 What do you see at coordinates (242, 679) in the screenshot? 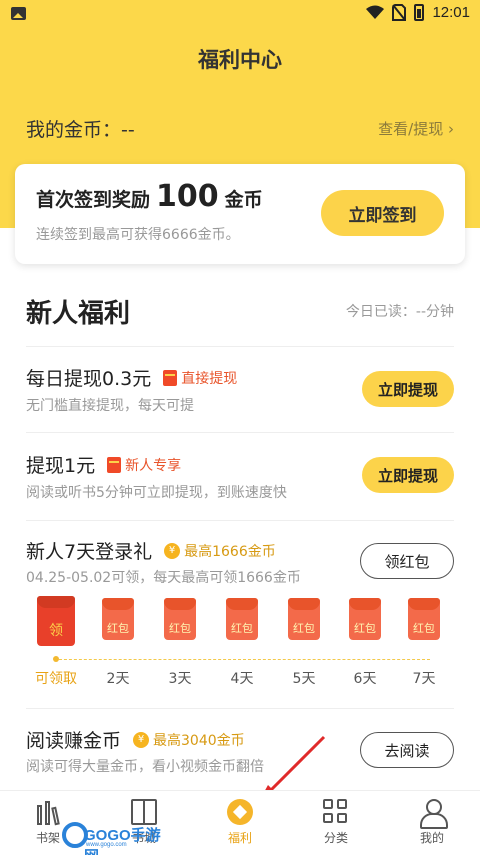
I see `day-label: 4天` at bounding box center [242, 679].